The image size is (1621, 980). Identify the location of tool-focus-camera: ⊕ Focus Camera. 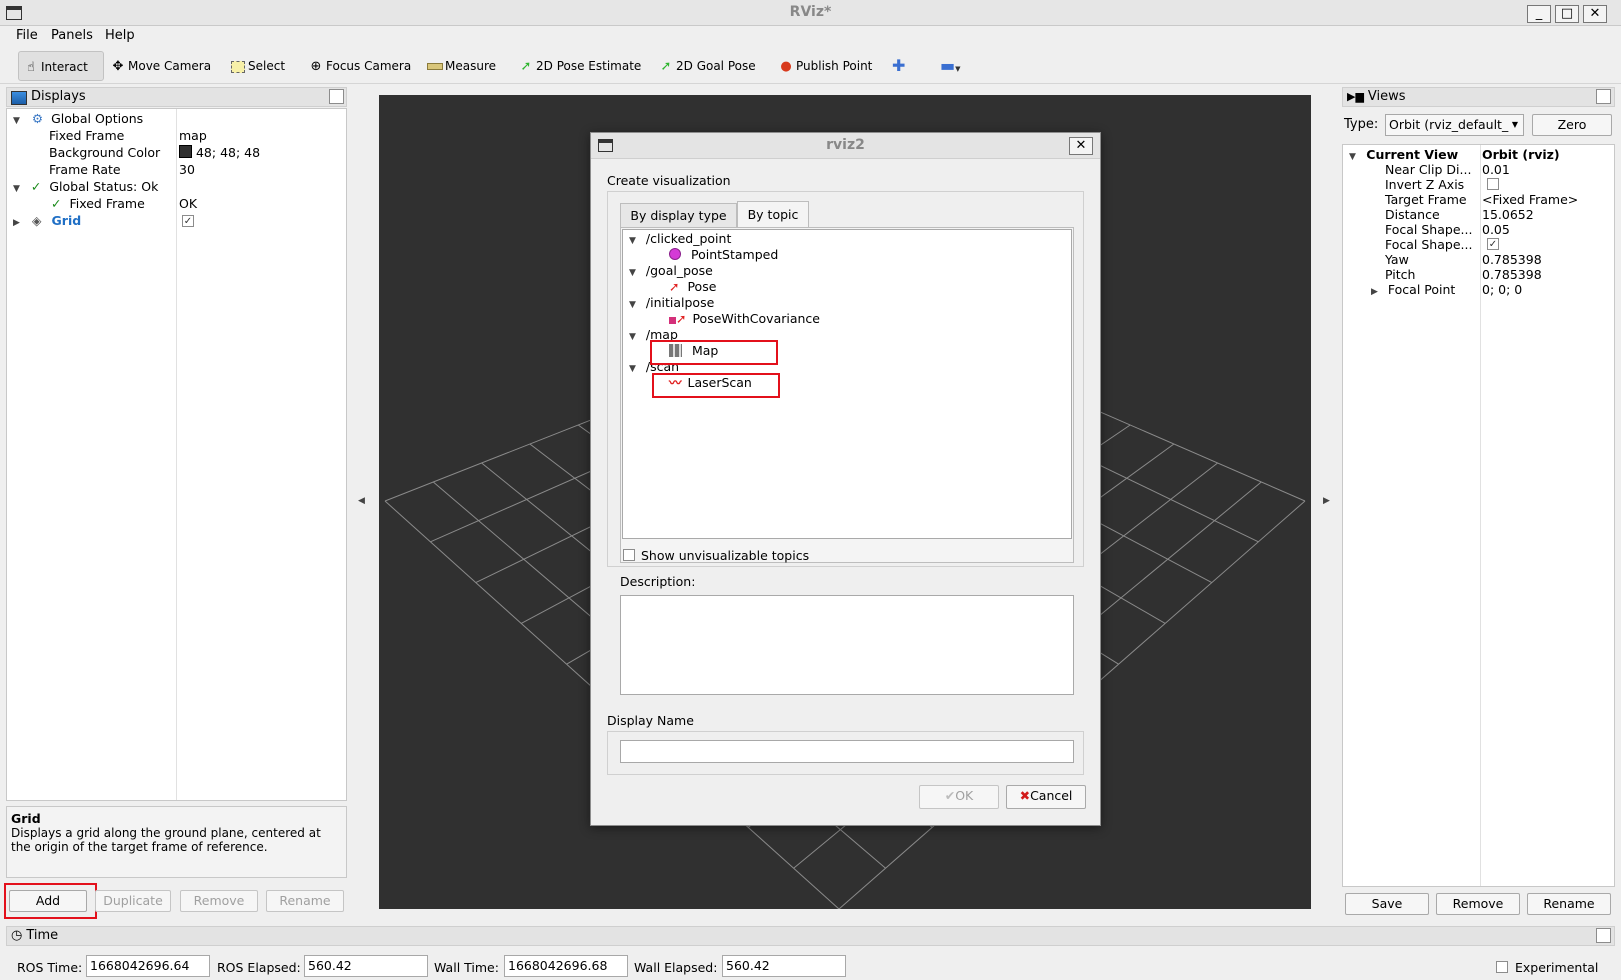
(360, 66).